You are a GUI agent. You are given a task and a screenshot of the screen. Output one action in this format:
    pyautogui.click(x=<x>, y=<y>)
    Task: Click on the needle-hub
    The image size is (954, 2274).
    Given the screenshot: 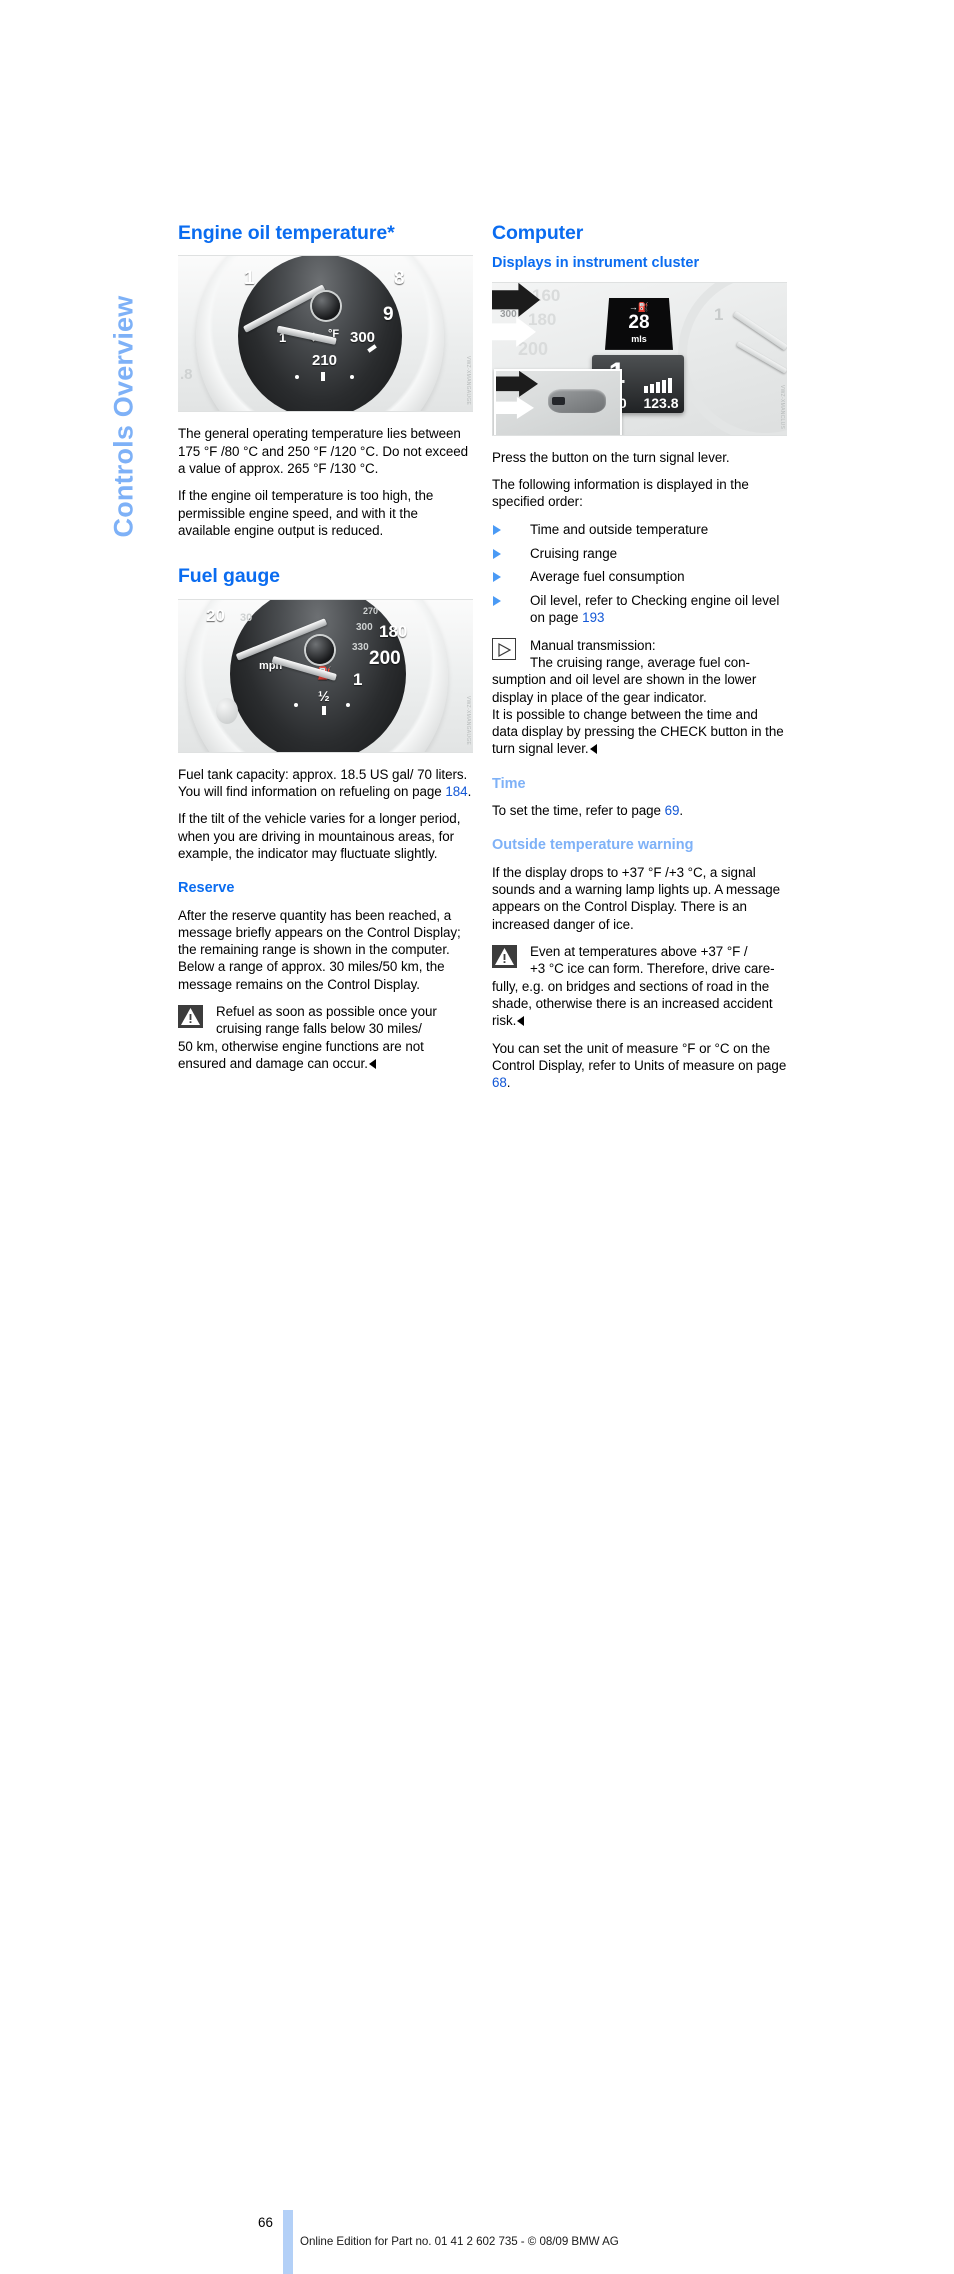 What is the action you would take?
    pyautogui.click(x=320, y=649)
    